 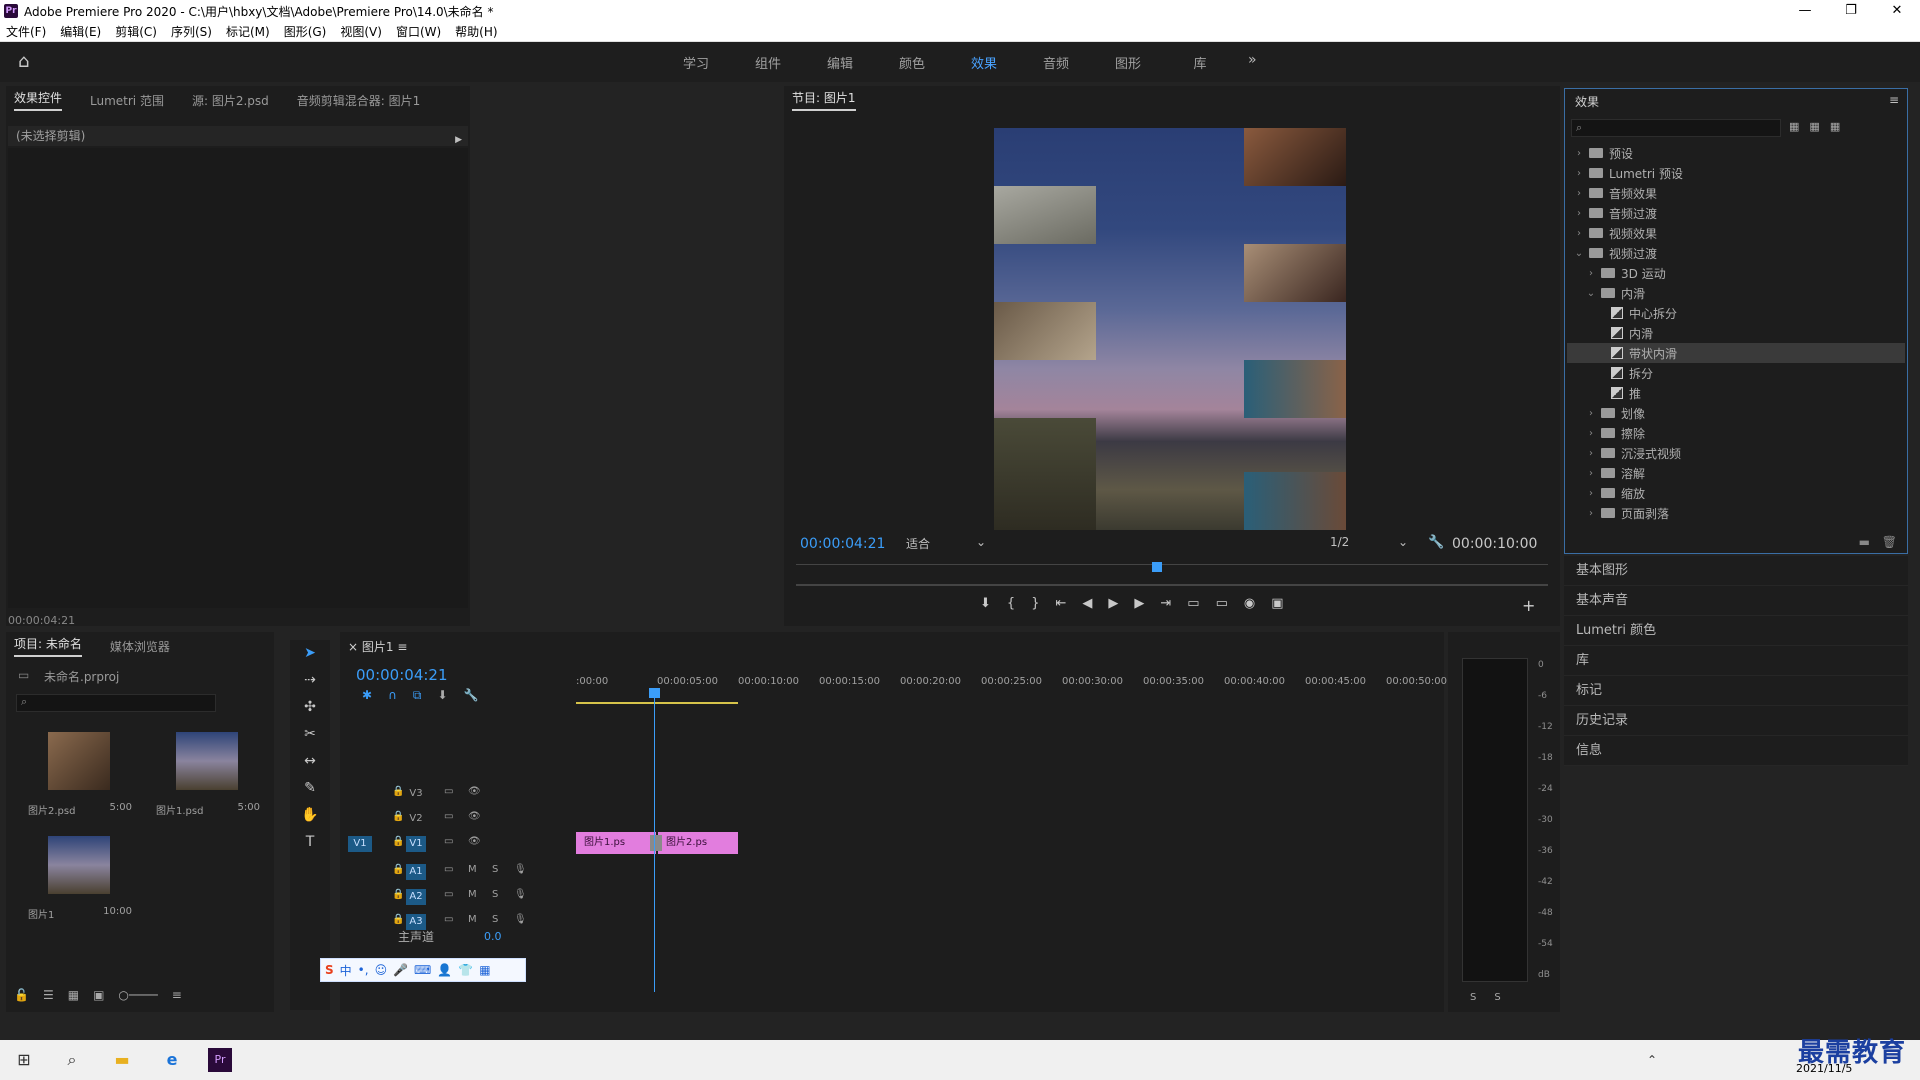 What do you see at coordinates (416, 844) in the screenshot?
I see `track-label: V1` at bounding box center [416, 844].